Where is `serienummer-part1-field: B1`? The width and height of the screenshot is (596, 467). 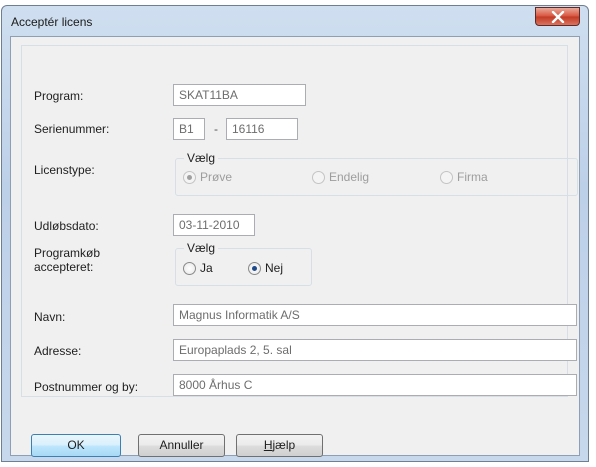
serienummer-part1-field: B1 is located at coordinates (189, 129).